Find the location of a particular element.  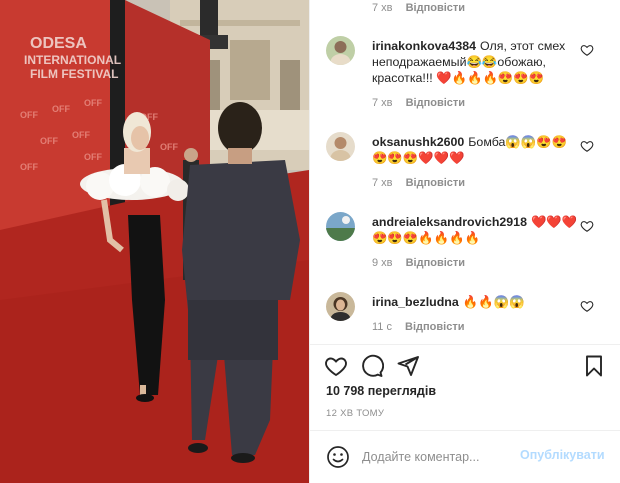

comment-username: irina_bezludna is located at coordinates (415, 302).